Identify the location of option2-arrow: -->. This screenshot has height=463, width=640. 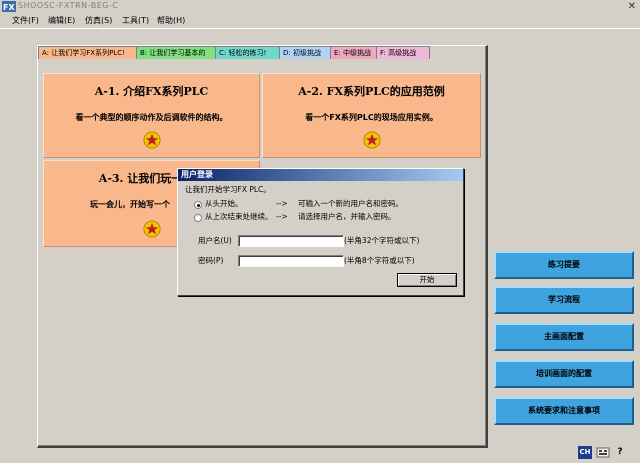
(282, 216).